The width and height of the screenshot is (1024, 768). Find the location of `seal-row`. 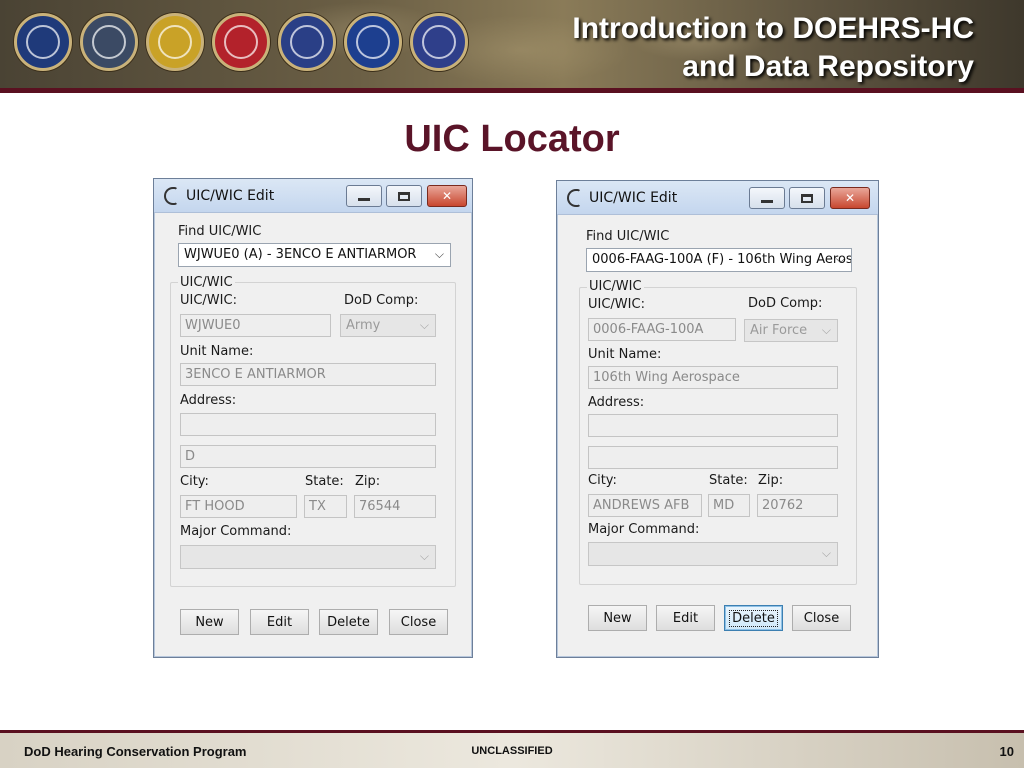

seal-row is located at coordinates (241, 42).